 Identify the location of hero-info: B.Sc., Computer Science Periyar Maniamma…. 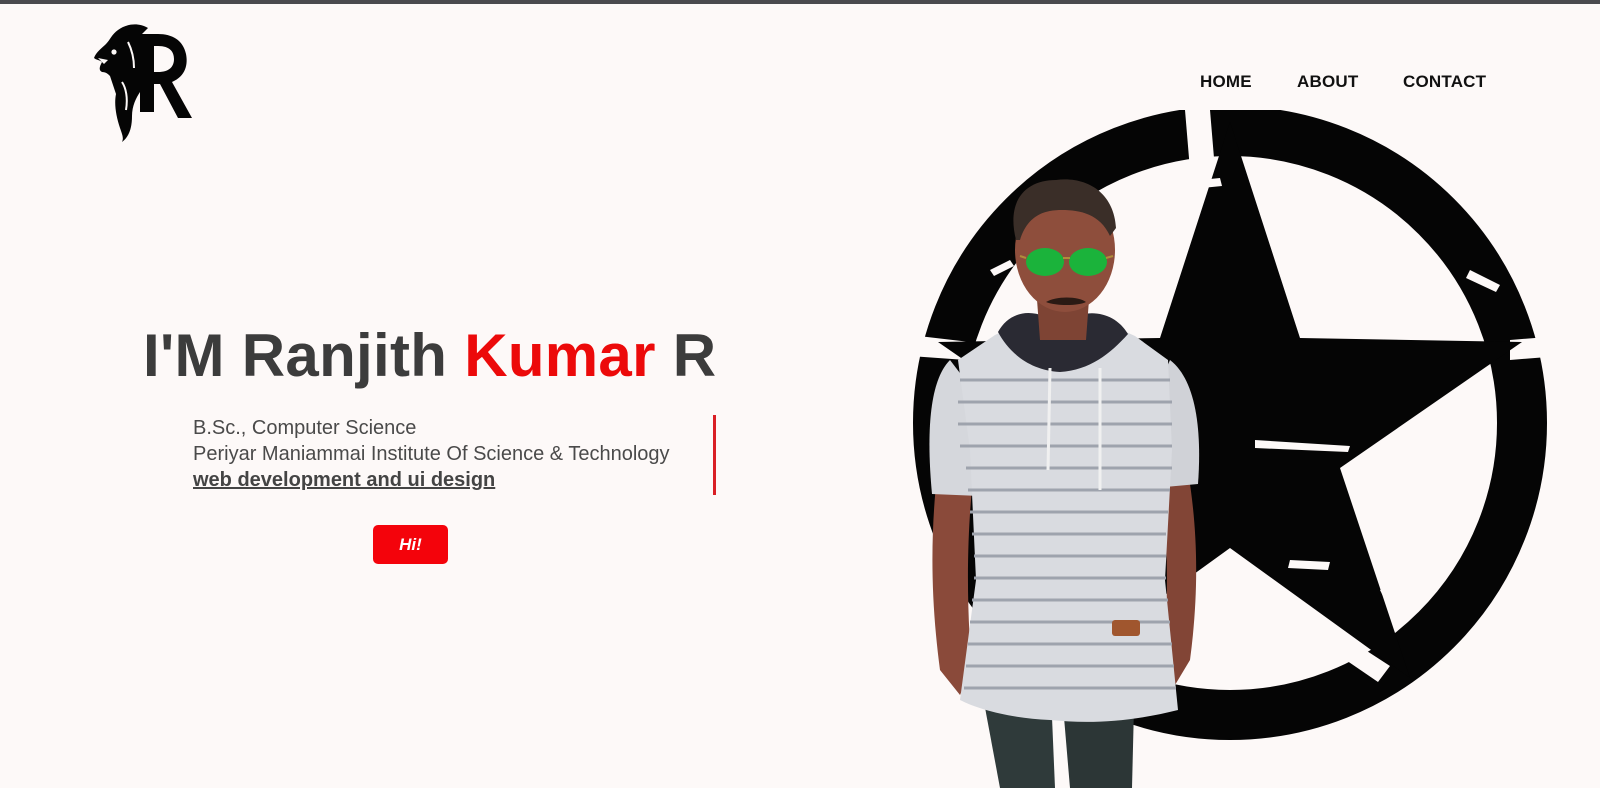
(453, 454).